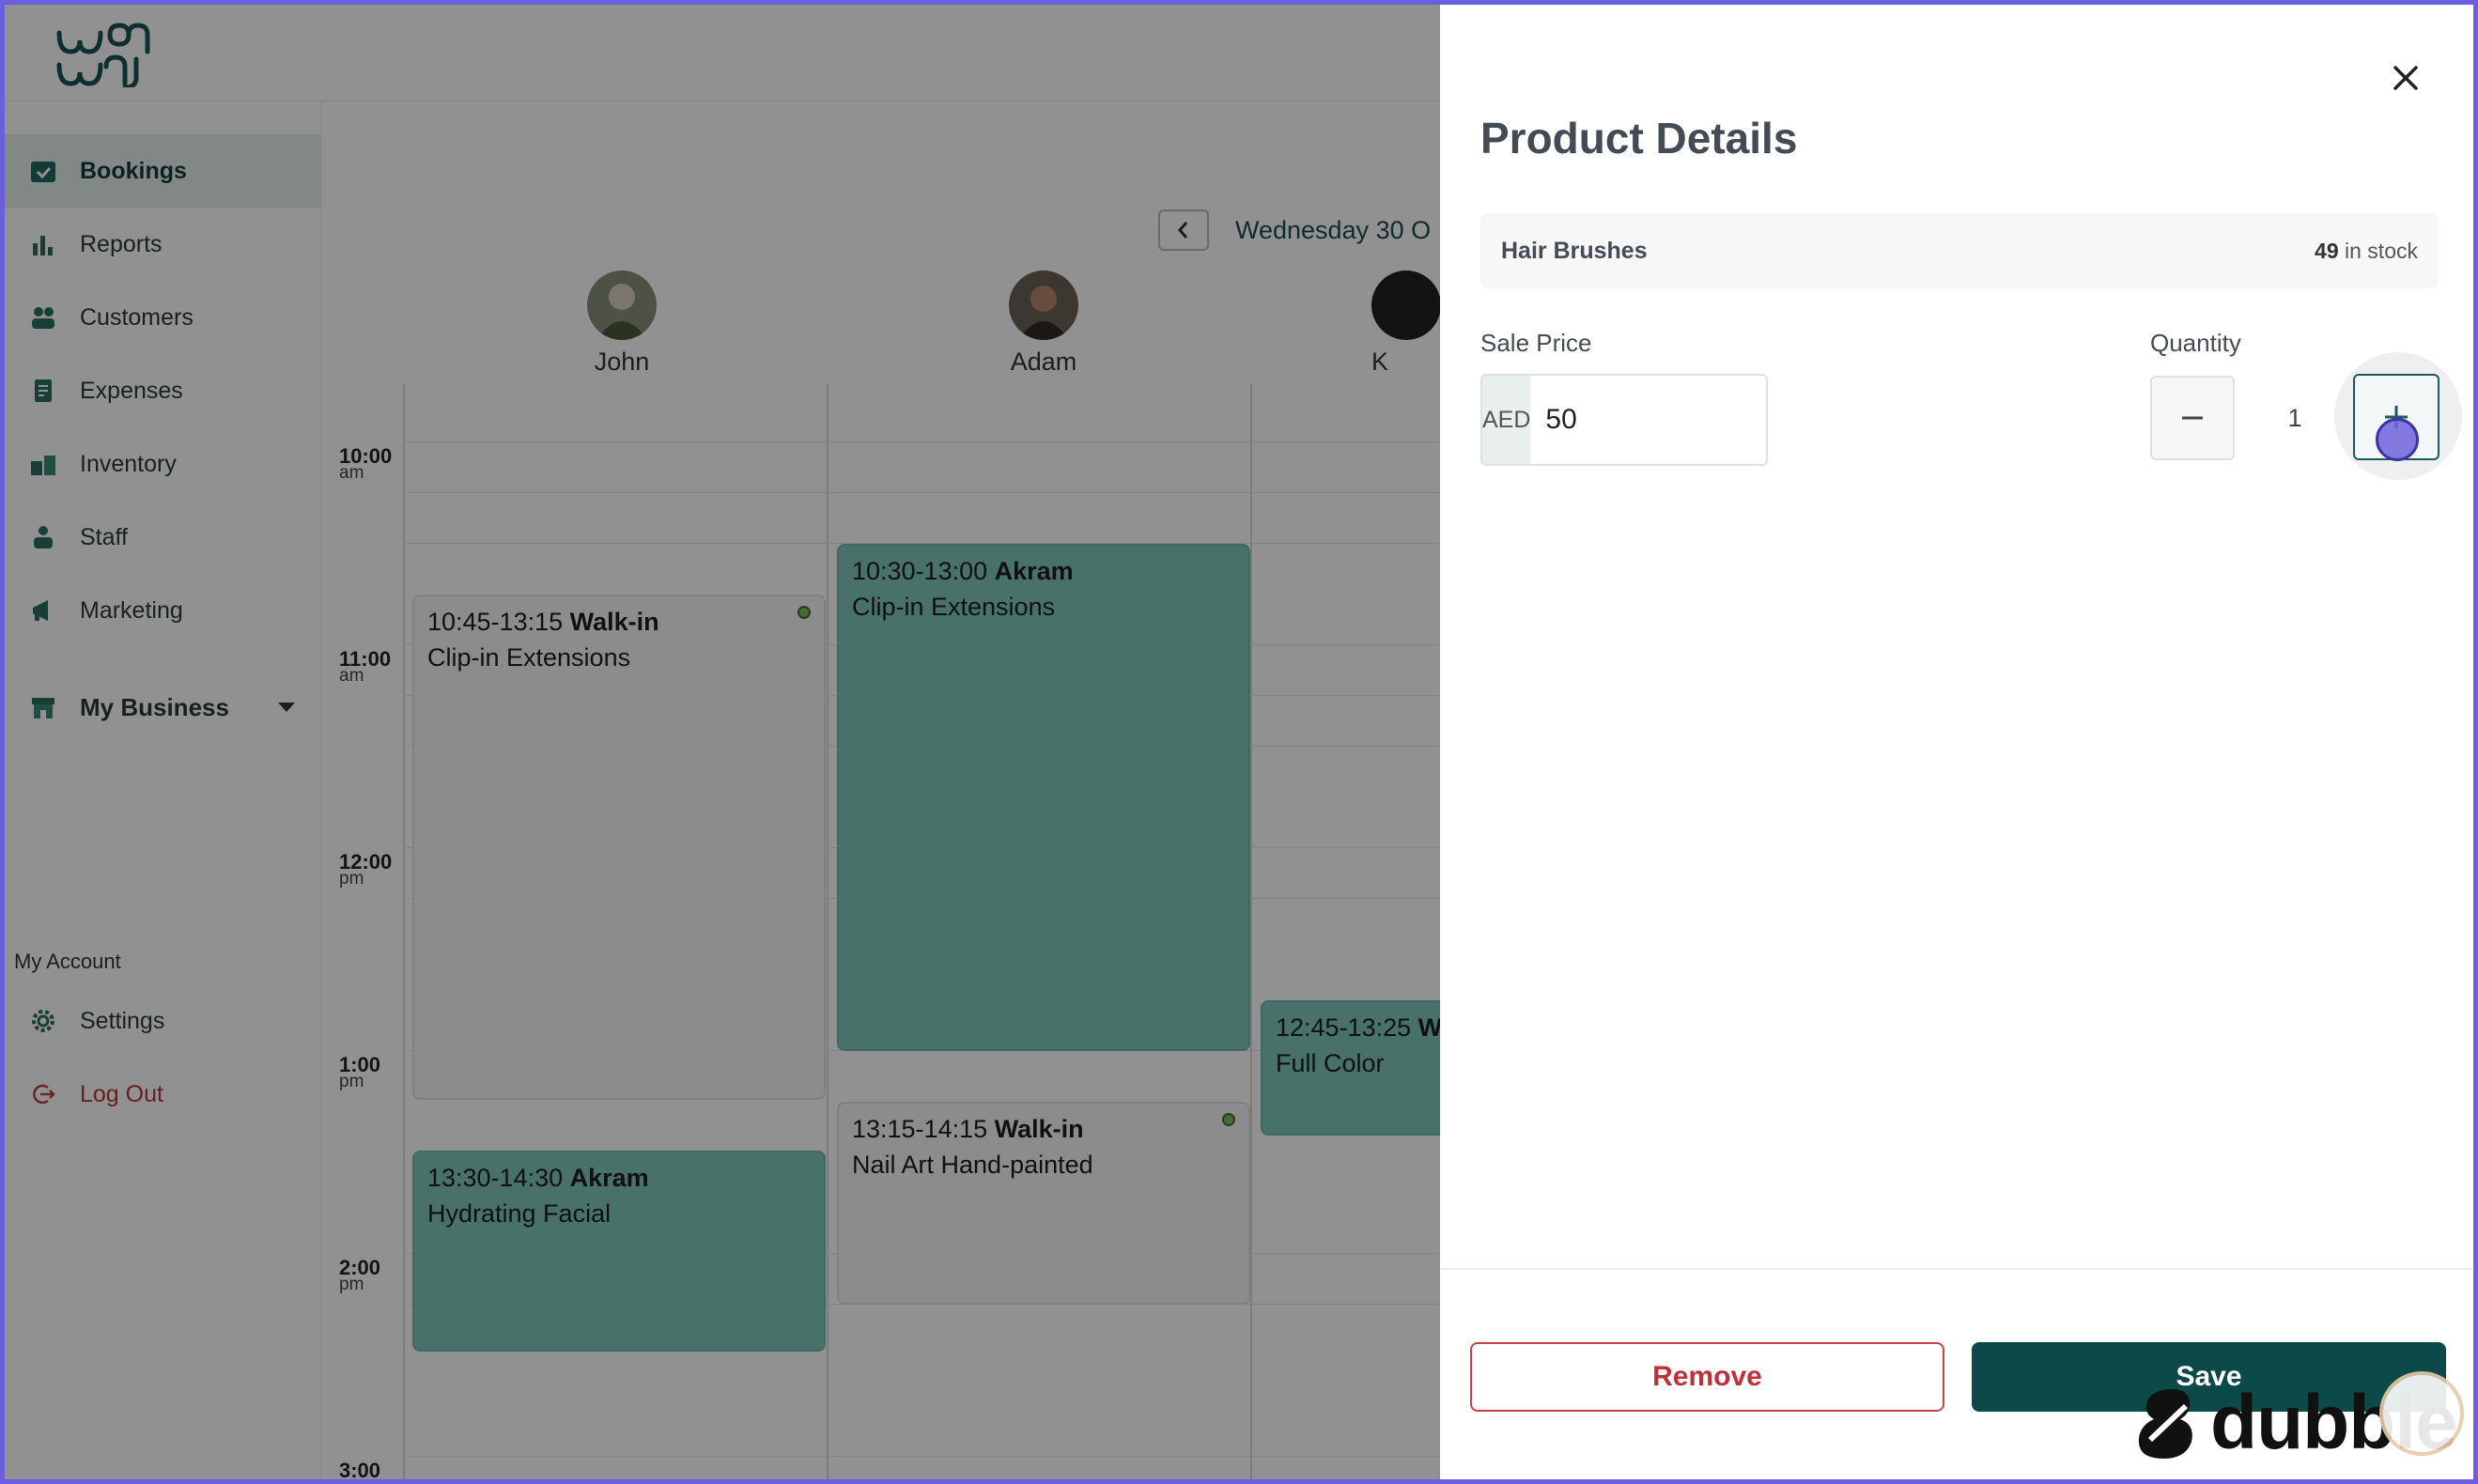 The image size is (2478, 1484). What do you see at coordinates (1507, 420) in the screenshot?
I see `currency-prefix: AED` at bounding box center [1507, 420].